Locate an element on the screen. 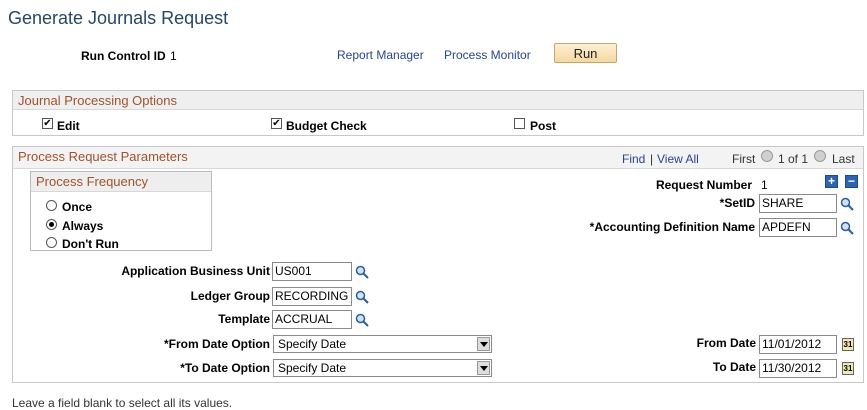  template-label: Template is located at coordinates (244, 319).